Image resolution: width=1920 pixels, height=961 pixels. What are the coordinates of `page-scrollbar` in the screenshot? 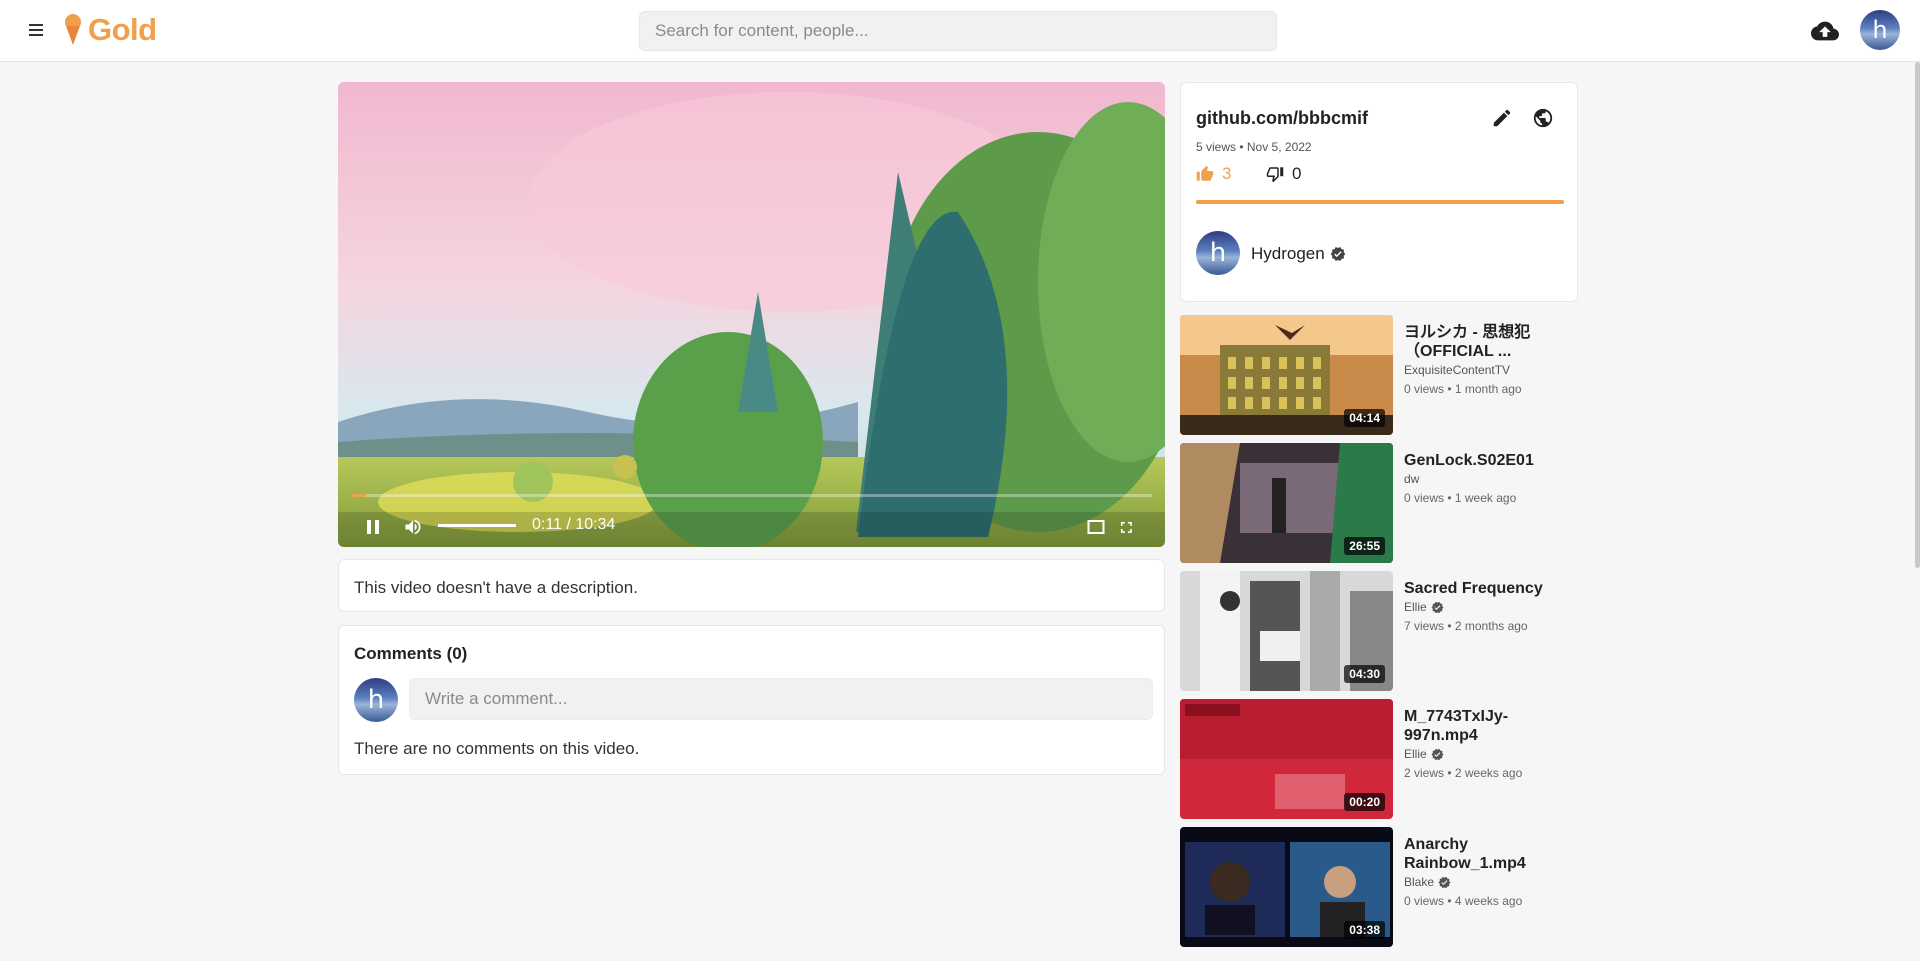 It's located at (1917, 315).